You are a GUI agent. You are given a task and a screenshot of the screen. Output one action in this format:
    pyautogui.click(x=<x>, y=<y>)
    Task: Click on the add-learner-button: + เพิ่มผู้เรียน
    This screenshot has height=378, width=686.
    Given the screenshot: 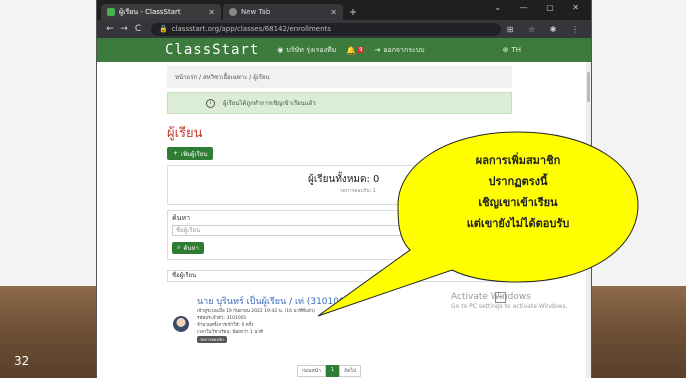 What is the action you would take?
    pyautogui.click(x=190, y=153)
    